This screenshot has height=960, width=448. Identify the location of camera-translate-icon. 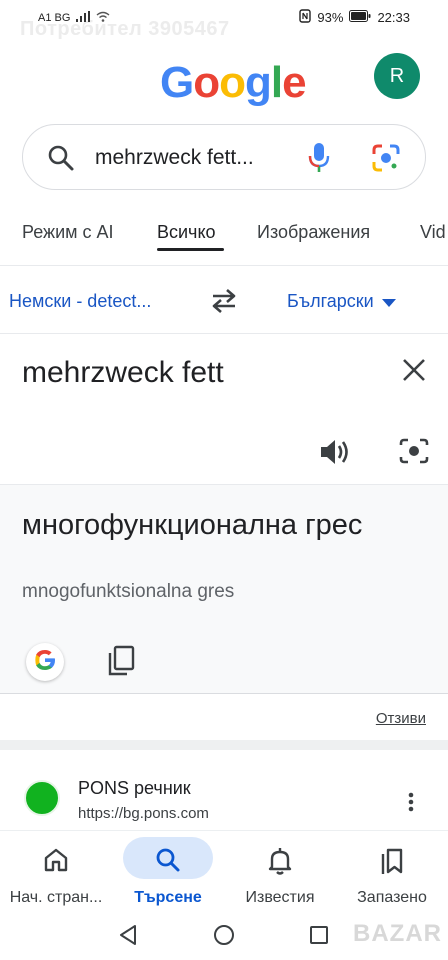
(414, 453).